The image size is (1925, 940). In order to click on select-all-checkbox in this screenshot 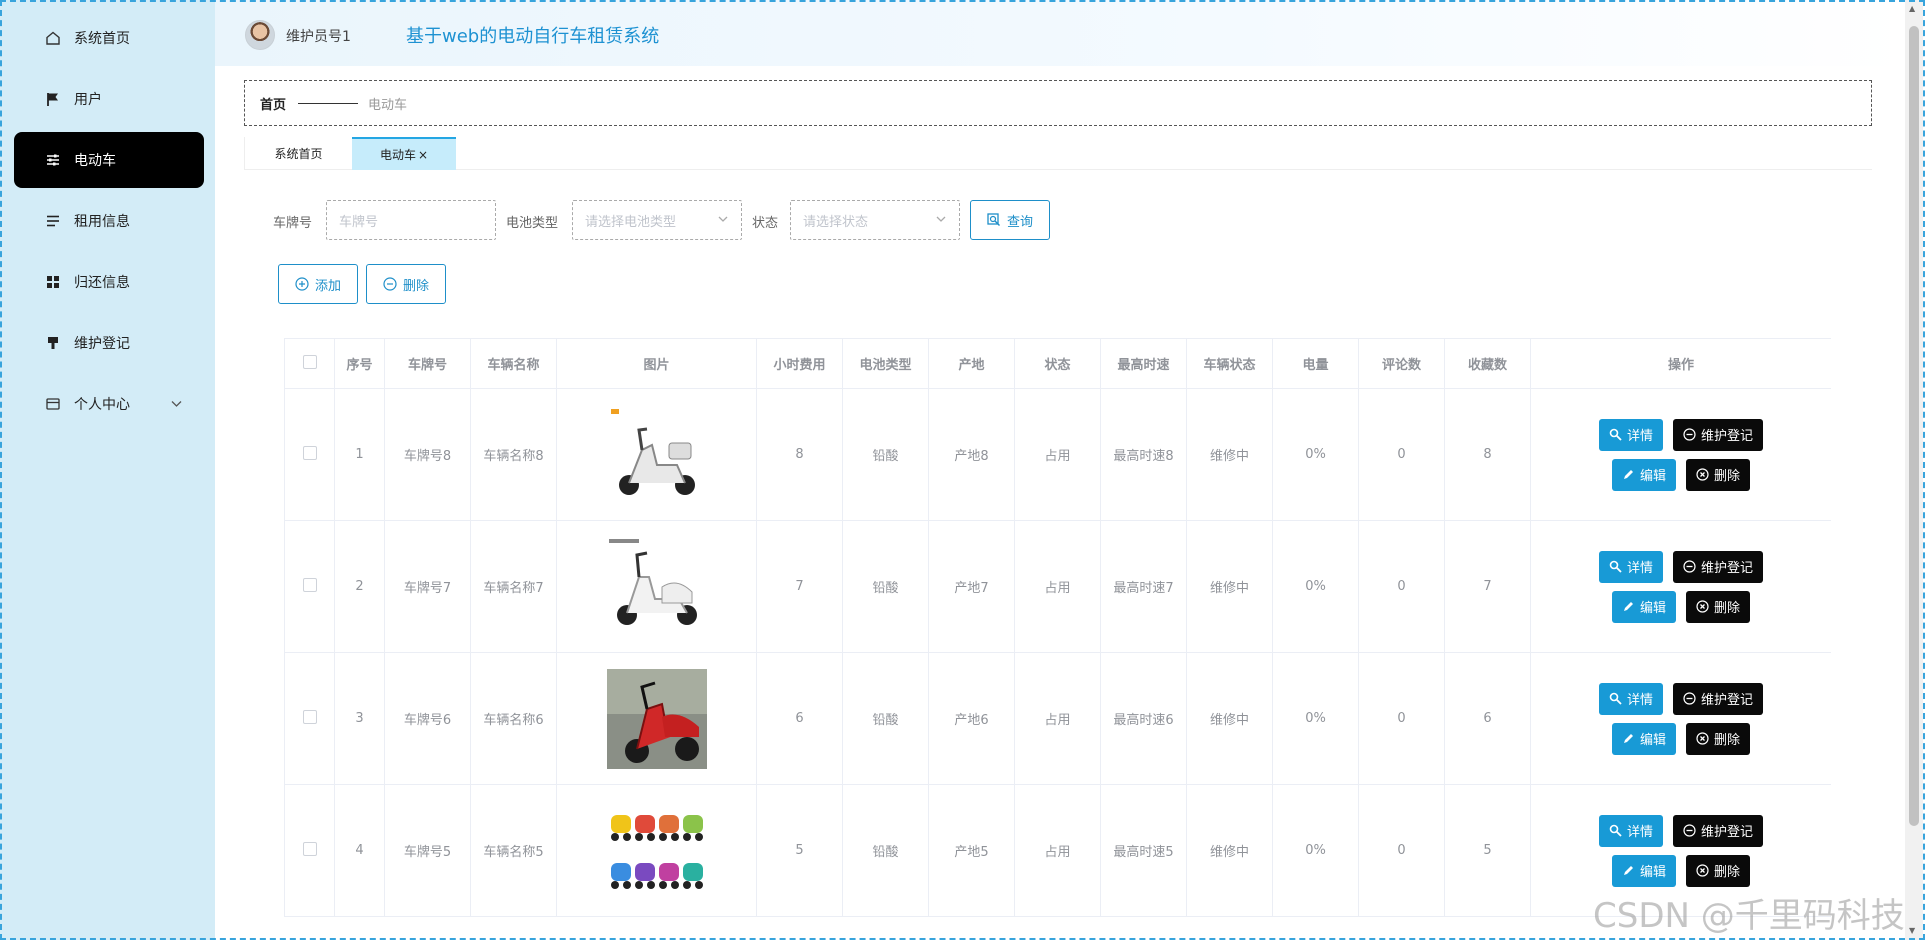, I will do `click(309, 361)`.